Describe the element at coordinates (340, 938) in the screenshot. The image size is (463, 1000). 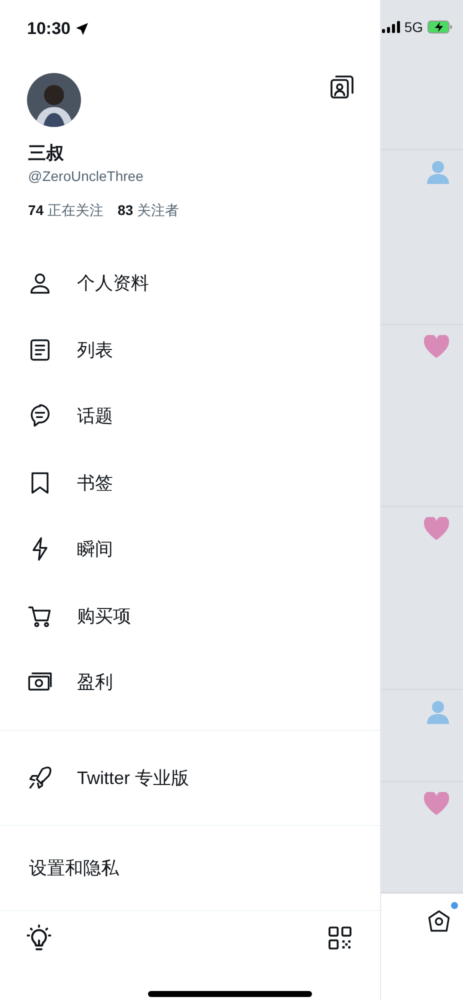
I see `qr-code-icon` at that location.